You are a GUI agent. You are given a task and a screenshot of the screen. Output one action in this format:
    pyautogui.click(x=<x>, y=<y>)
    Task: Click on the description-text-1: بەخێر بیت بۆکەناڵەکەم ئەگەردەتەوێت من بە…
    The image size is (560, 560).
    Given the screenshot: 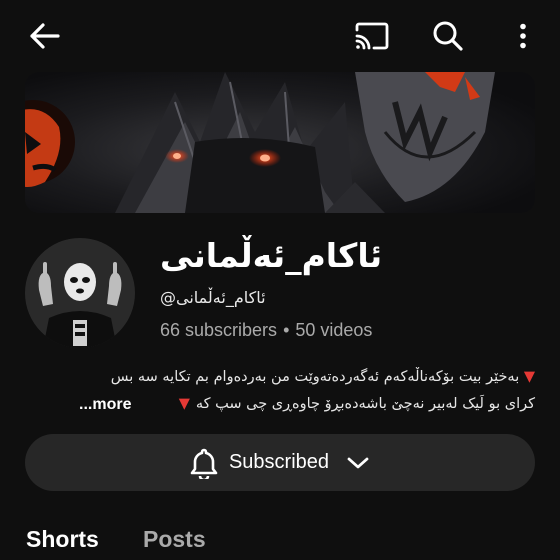 What is the action you would take?
    pyautogui.click(x=315, y=377)
    